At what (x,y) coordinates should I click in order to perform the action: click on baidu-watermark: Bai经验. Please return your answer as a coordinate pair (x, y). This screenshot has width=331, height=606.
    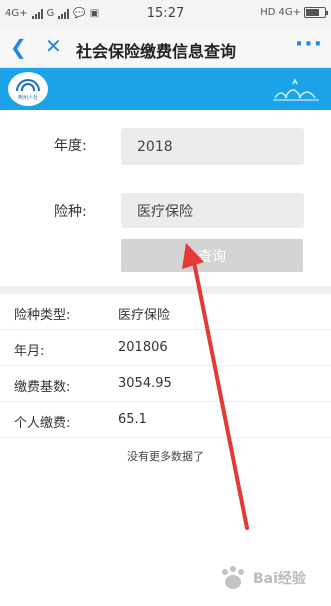
    Looking at the image, I should click on (268, 580).